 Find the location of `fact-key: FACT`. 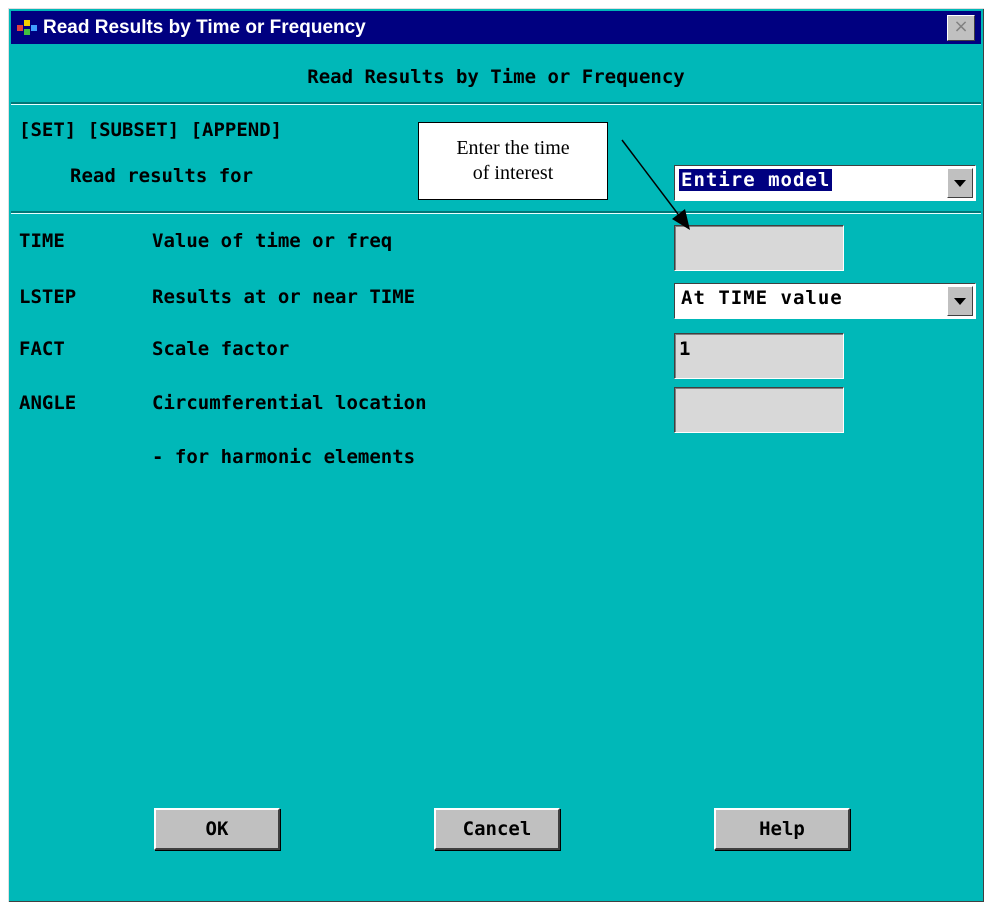

fact-key: FACT is located at coordinates (42, 349).